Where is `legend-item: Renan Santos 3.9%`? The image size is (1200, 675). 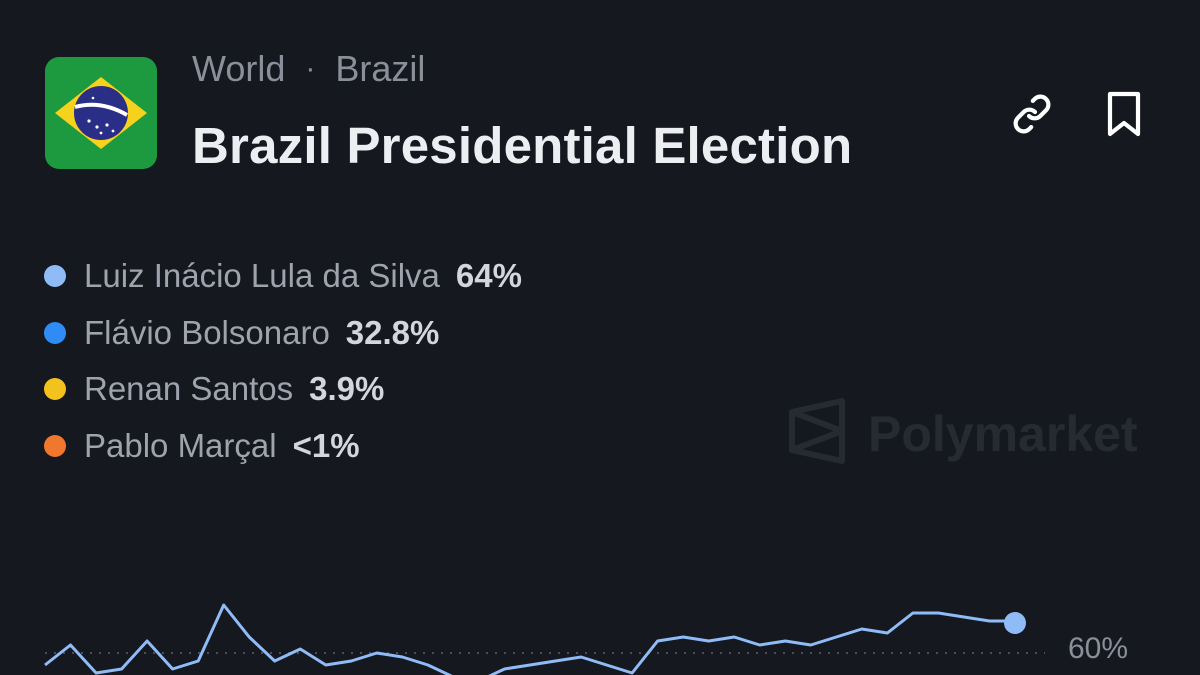 legend-item: Renan Santos 3.9% is located at coordinates (283, 389).